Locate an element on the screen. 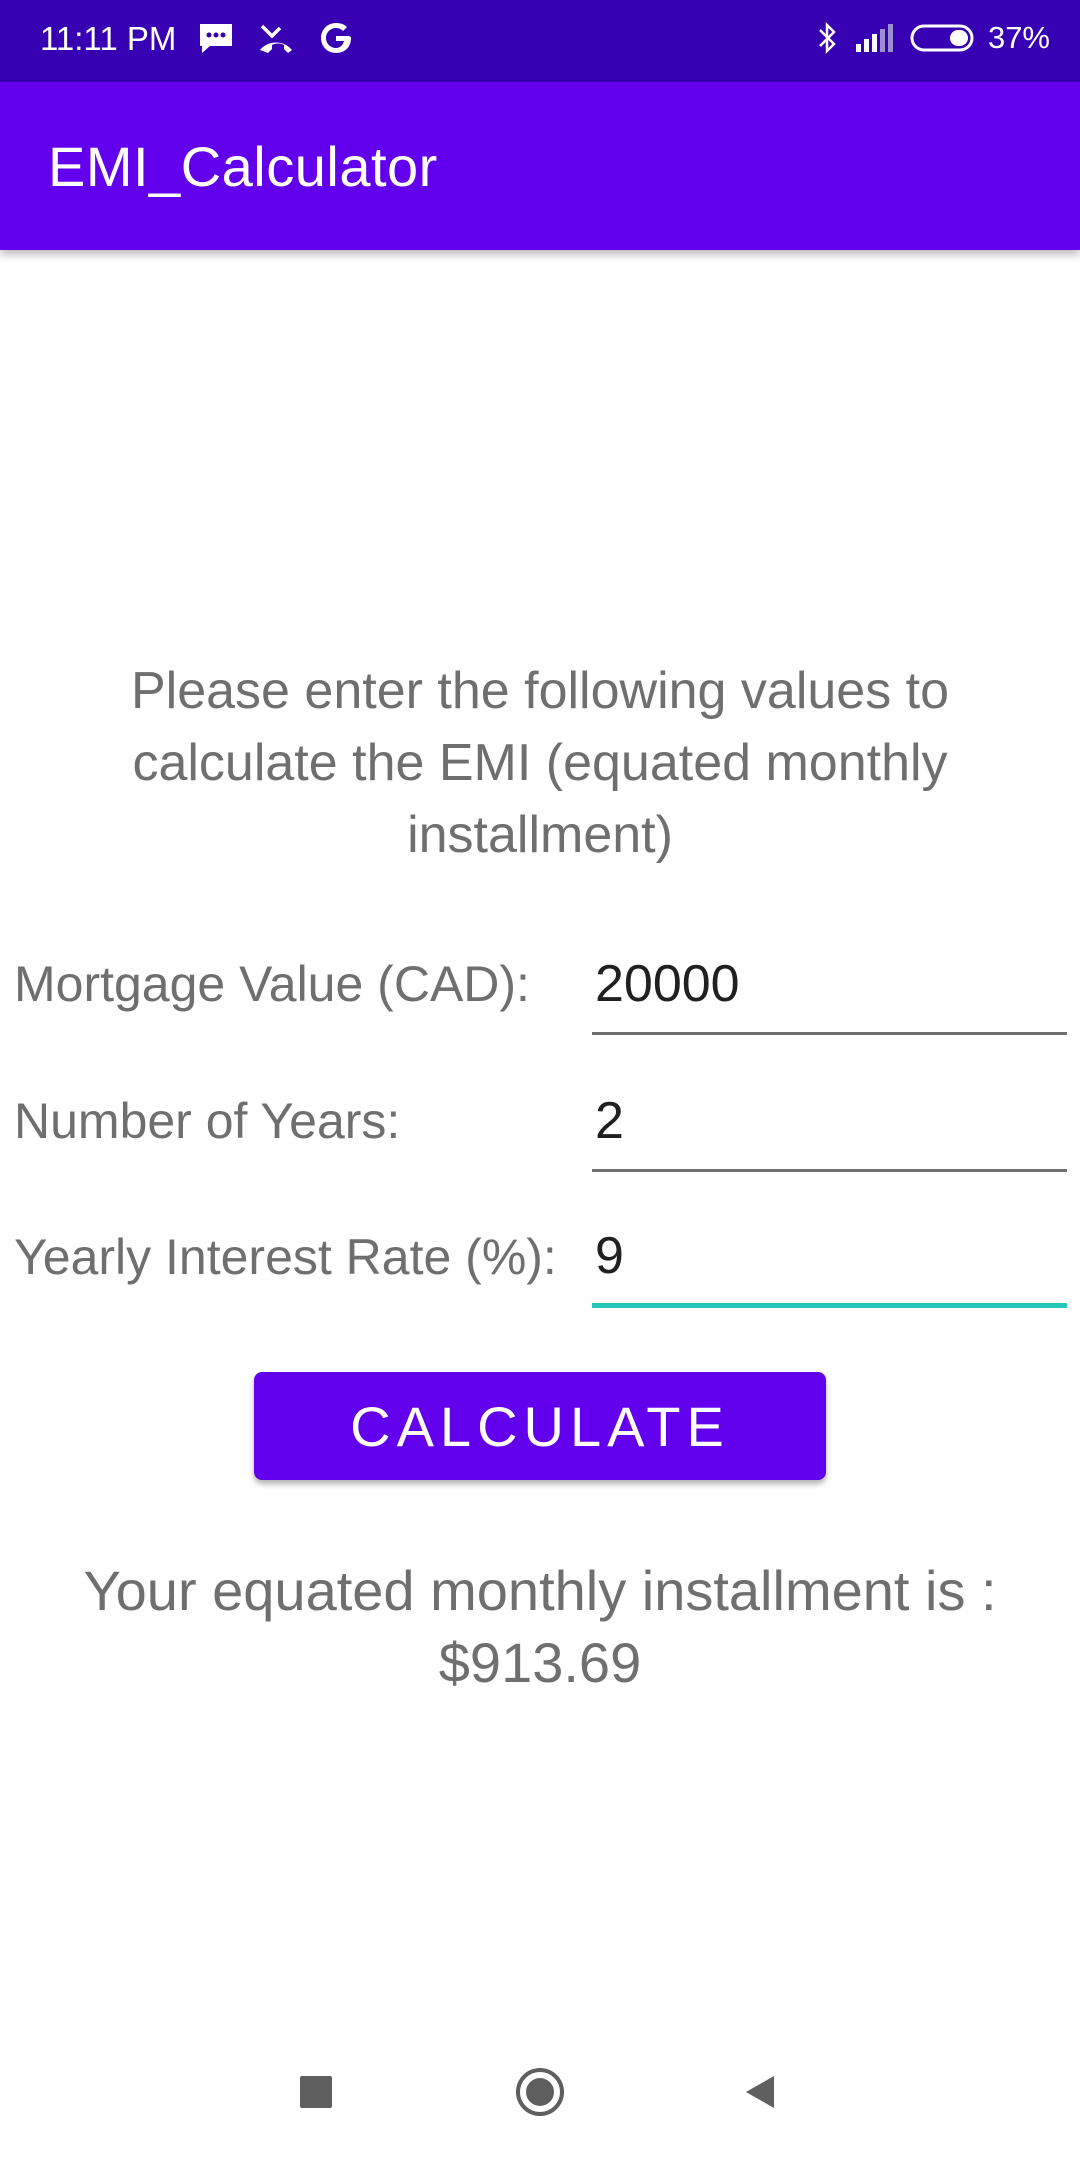 The height and width of the screenshot is (2160, 1080). mortgage-input is located at coordinates (829, 985).